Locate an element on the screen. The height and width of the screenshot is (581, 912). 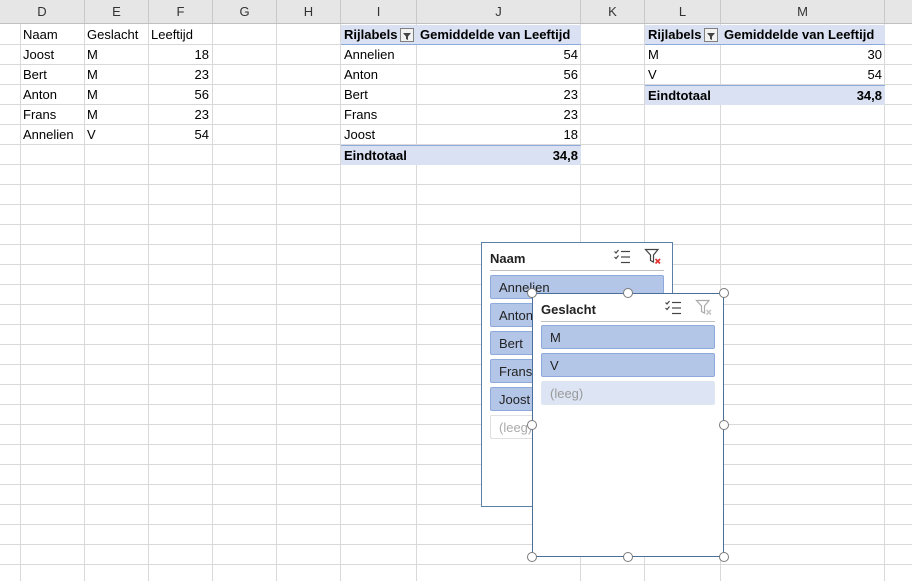
slicer-item-empty: (leeg) is located at coordinates (628, 393).